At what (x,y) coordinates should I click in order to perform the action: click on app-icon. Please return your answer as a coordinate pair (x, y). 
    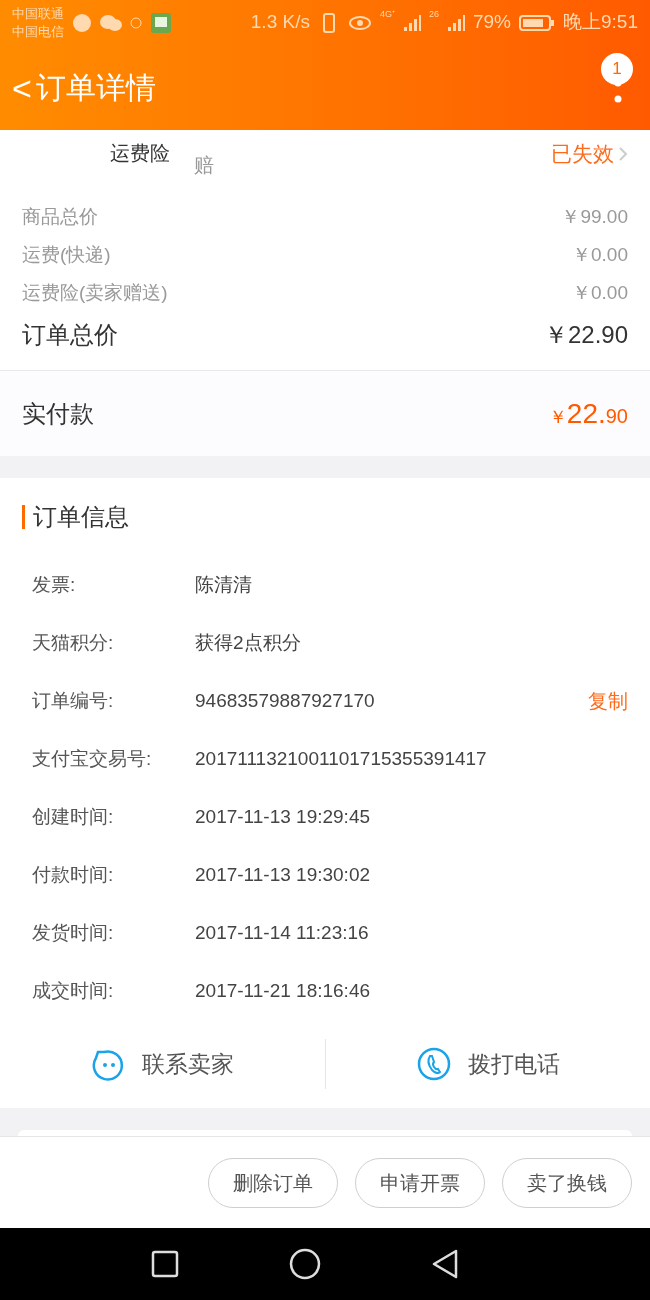
    Looking at the image, I should click on (161, 22).